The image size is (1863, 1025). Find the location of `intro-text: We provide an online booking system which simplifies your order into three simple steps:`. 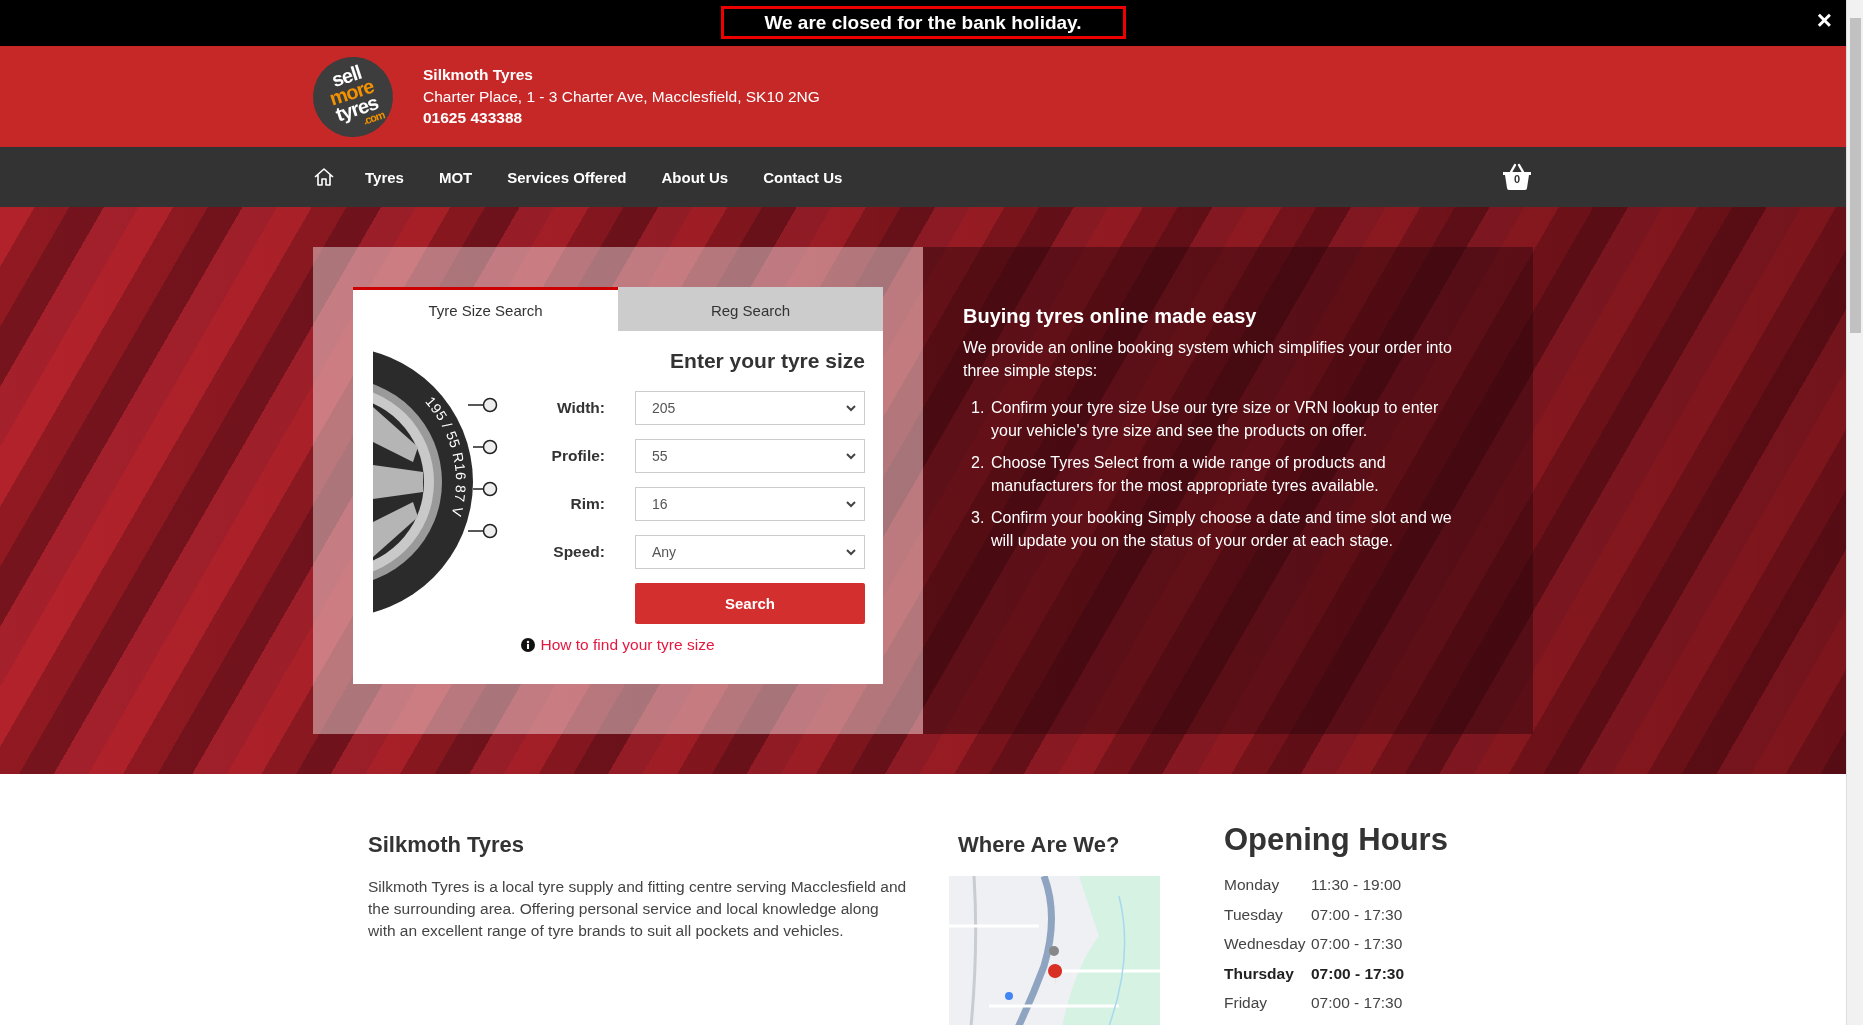

intro-text: We provide an online booking system which simplifies your order into three simple steps: is located at coordinates (1208, 359).